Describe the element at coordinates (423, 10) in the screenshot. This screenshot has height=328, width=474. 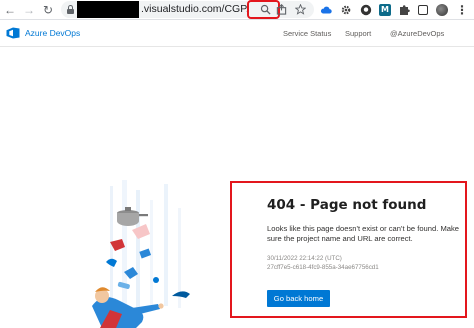
I see `sidepanel-icon` at that location.